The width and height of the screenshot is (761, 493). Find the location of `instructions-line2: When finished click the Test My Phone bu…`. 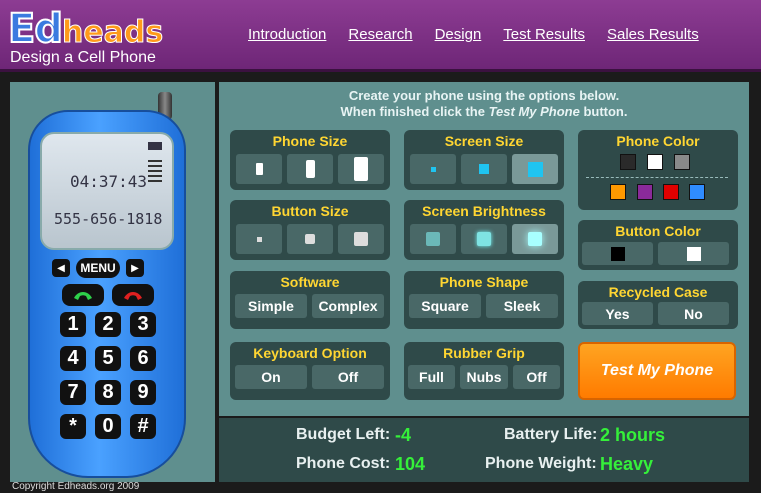

instructions-line2: When finished click the Test My Phone bu… is located at coordinates (484, 112).